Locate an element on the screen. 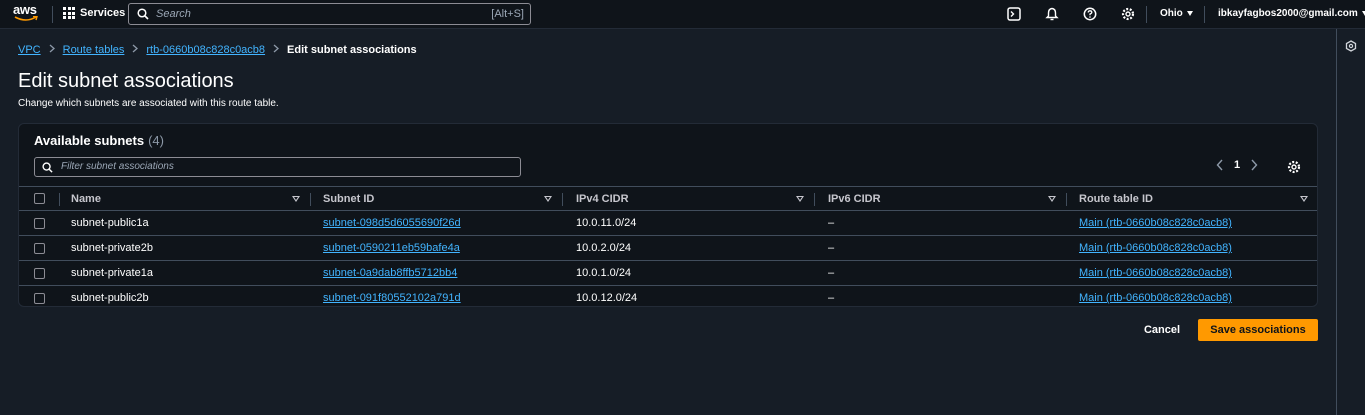 The width and height of the screenshot is (1365, 415). bell-icon is located at coordinates (1052, 14).